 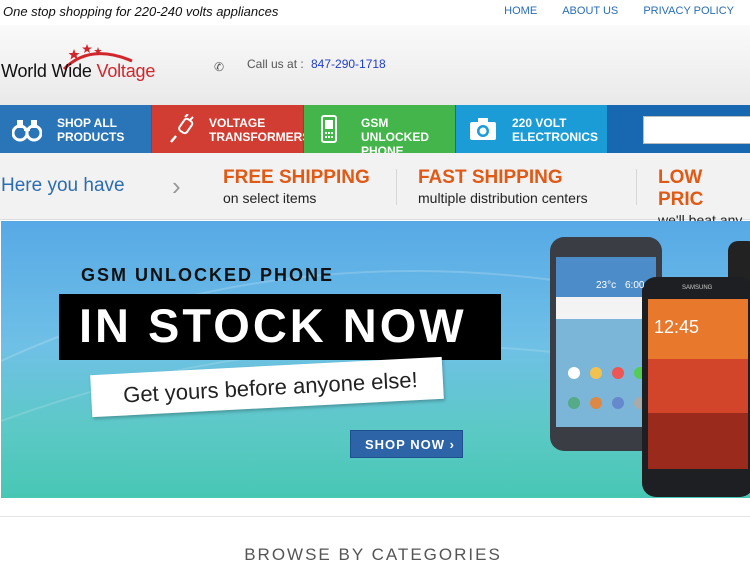 I want to click on logo-text: World Wide, so click(x=49, y=71).